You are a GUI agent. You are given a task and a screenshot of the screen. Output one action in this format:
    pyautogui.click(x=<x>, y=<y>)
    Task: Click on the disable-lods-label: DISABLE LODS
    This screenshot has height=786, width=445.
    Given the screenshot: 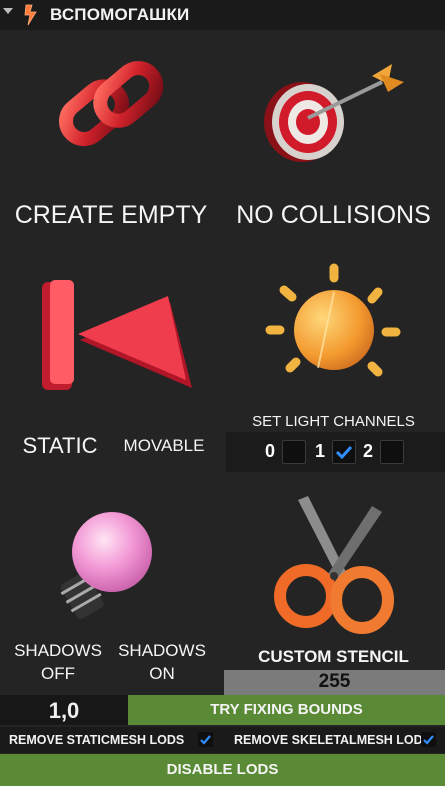 What is the action you would take?
    pyautogui.click(x=222, y=769)
    